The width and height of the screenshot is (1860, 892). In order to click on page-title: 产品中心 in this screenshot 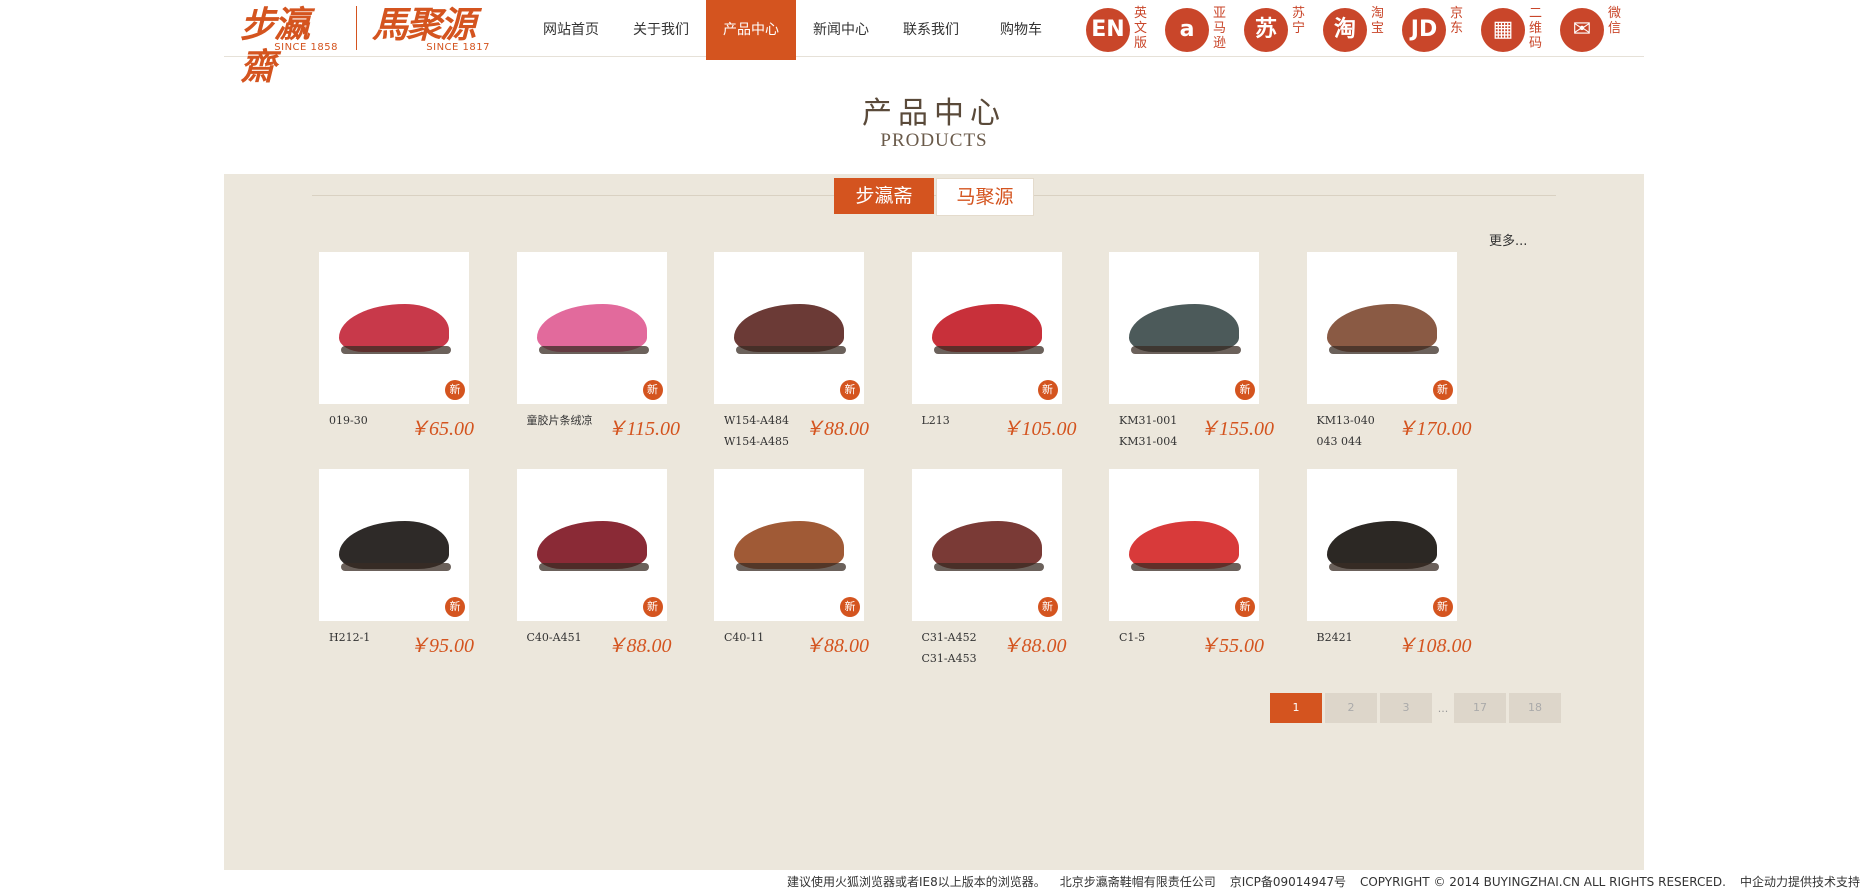, I will do `click(934, 113)`.